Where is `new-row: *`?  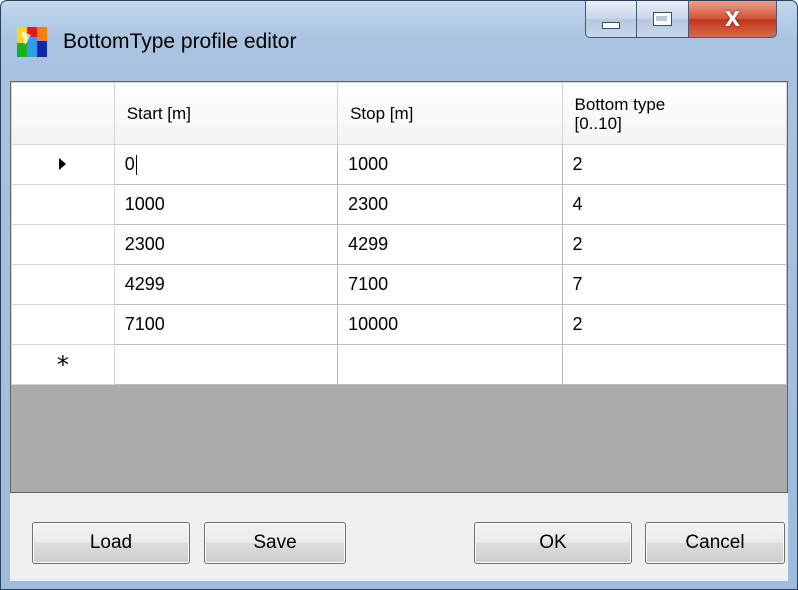
new-row: * is located at coordinates (399, 364).